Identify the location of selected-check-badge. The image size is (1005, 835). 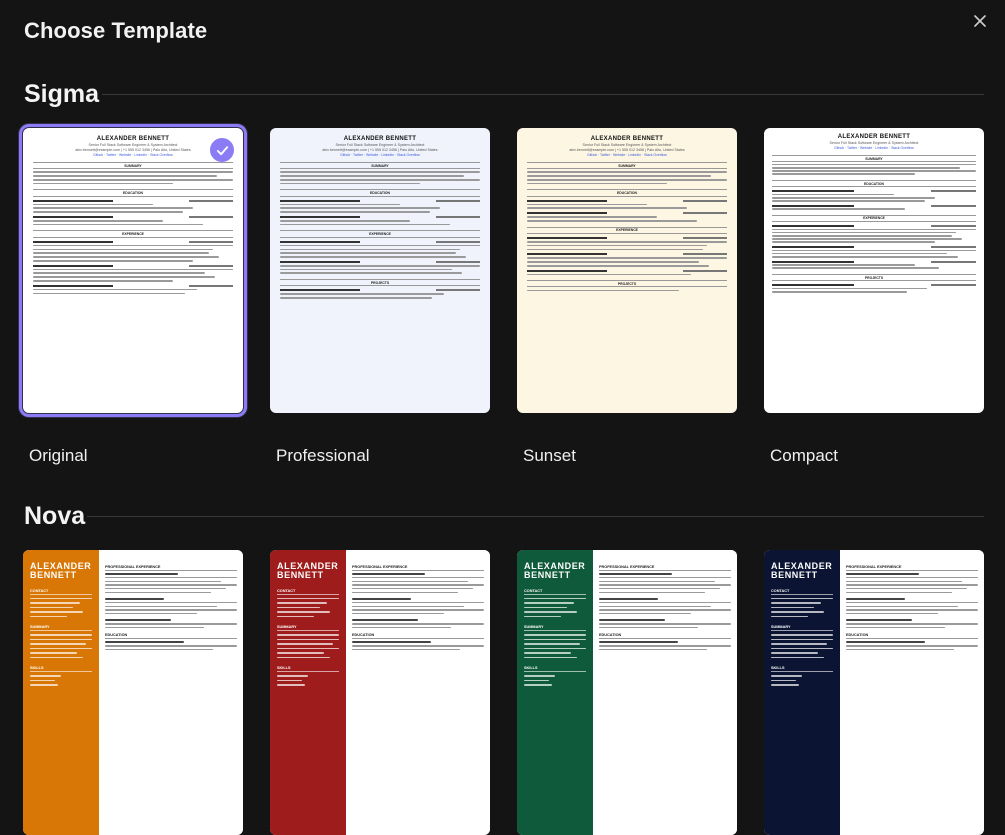
(222, 150).